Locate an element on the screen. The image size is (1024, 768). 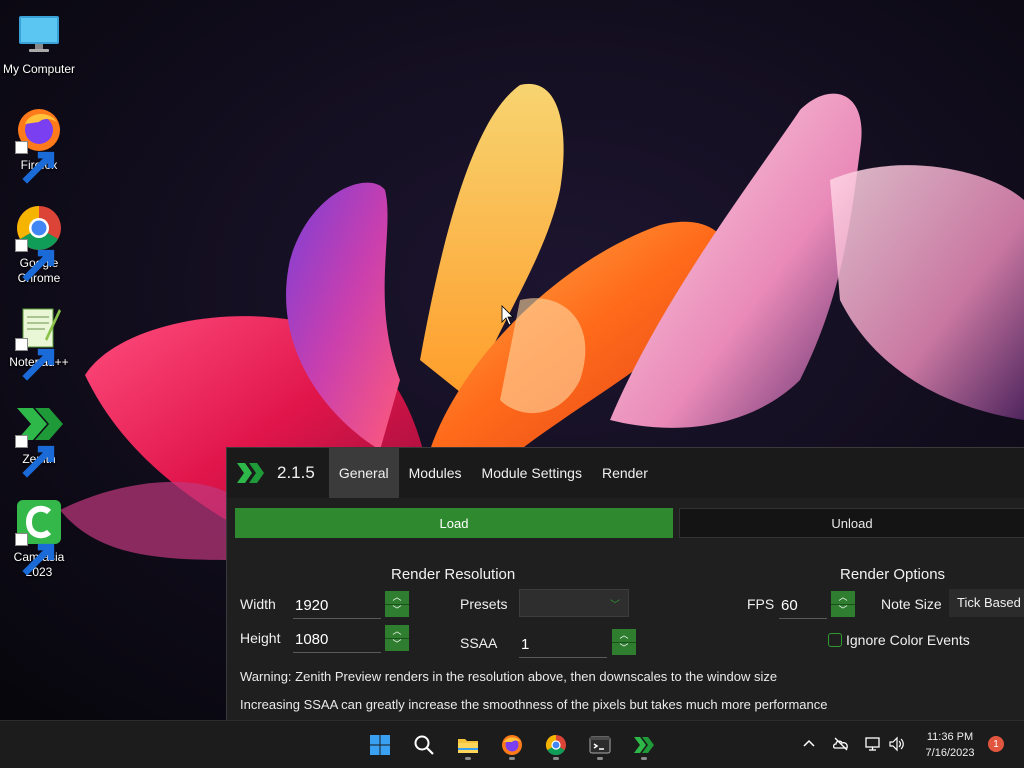
render-options-title: Render Options is located at coordinates (893, 574).